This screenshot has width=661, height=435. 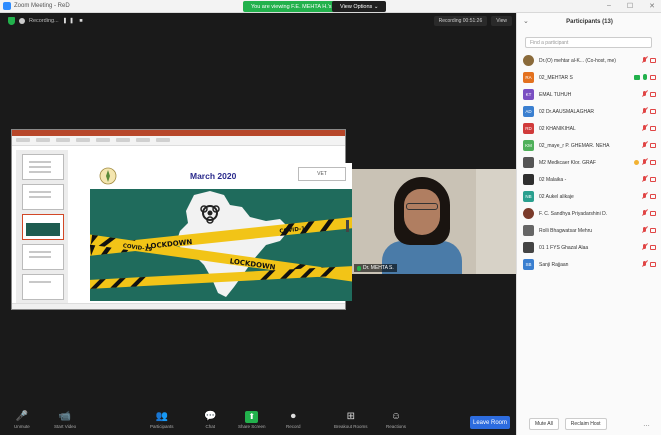 What do you see at coordinates (588, 42) in the screenshot?
I see `participant-search-input: Find a participant` at bounding box center [588, 42].